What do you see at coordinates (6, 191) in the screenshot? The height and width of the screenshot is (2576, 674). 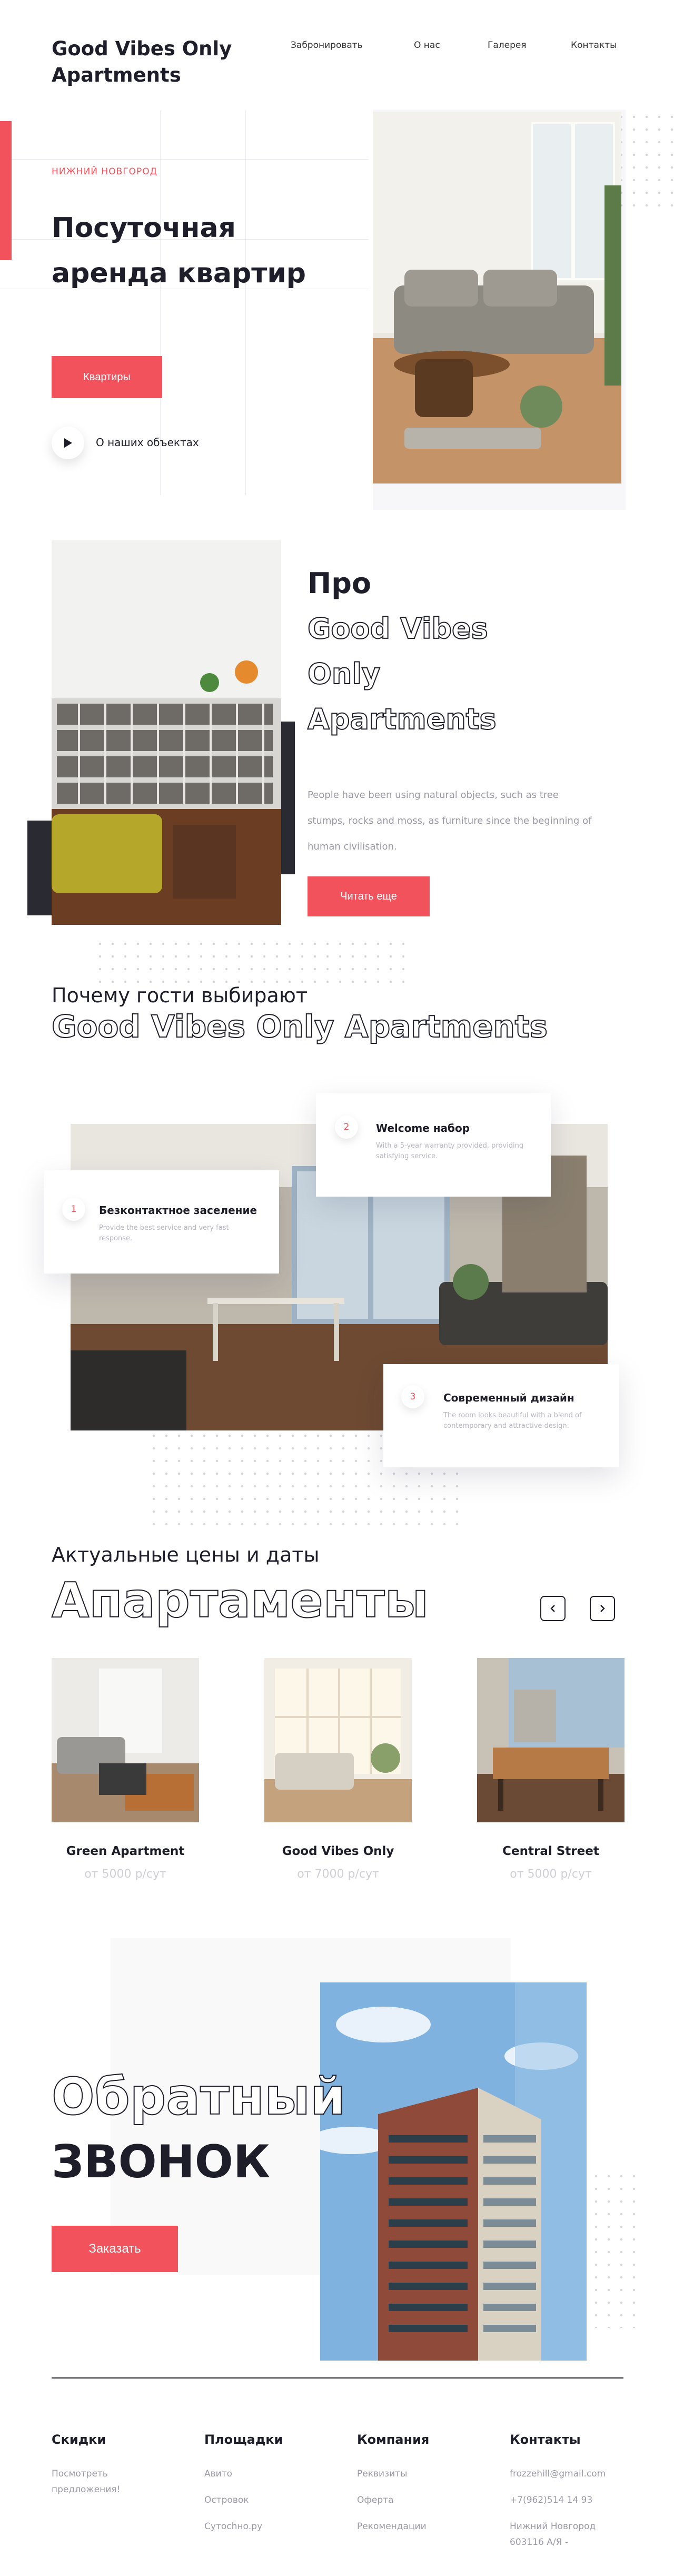 I see `accent-bar` at bounding box center [6, 191].